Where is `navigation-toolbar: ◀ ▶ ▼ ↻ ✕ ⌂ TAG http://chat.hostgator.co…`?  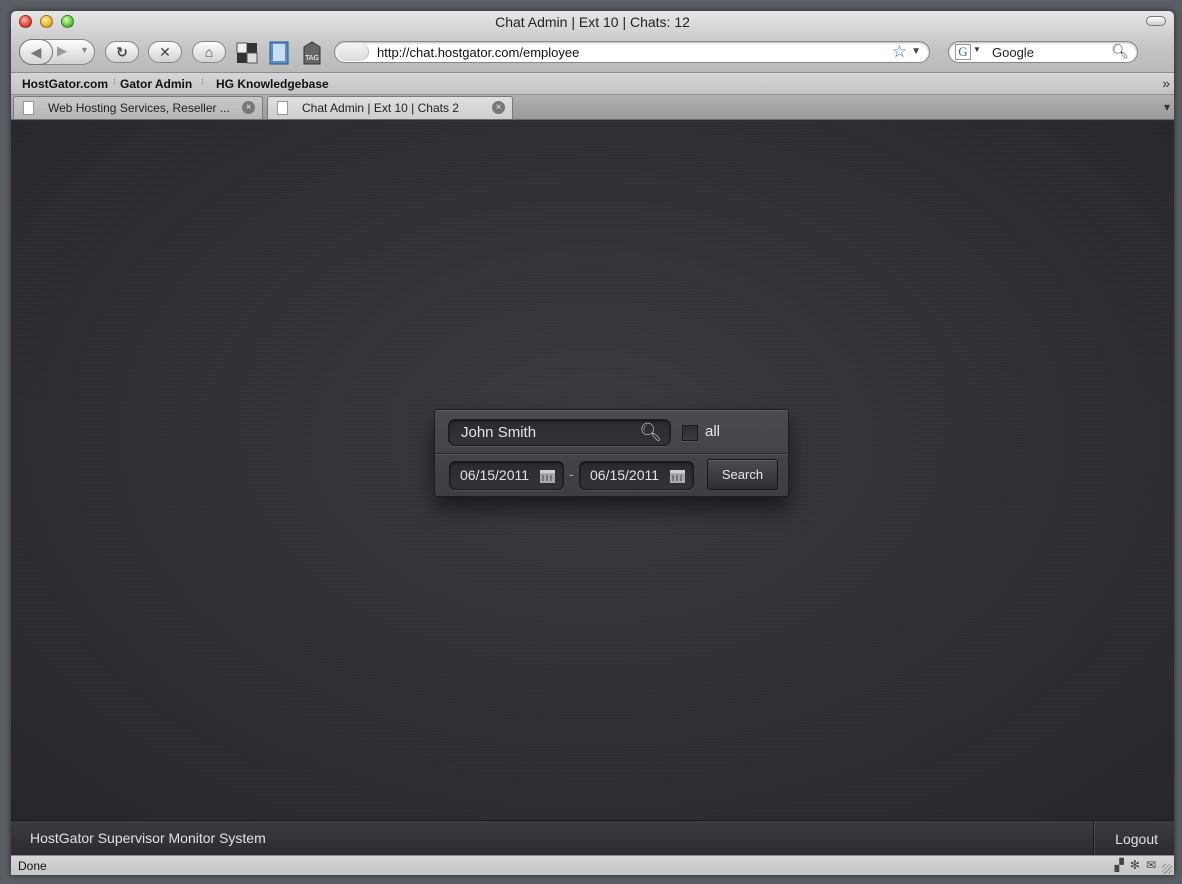
navigation-toolbar: ◀ ▶ ▼ ↻ ✕ ⌂ TAG http://chat.hostgator.co… is located at coordinates (592, 53).